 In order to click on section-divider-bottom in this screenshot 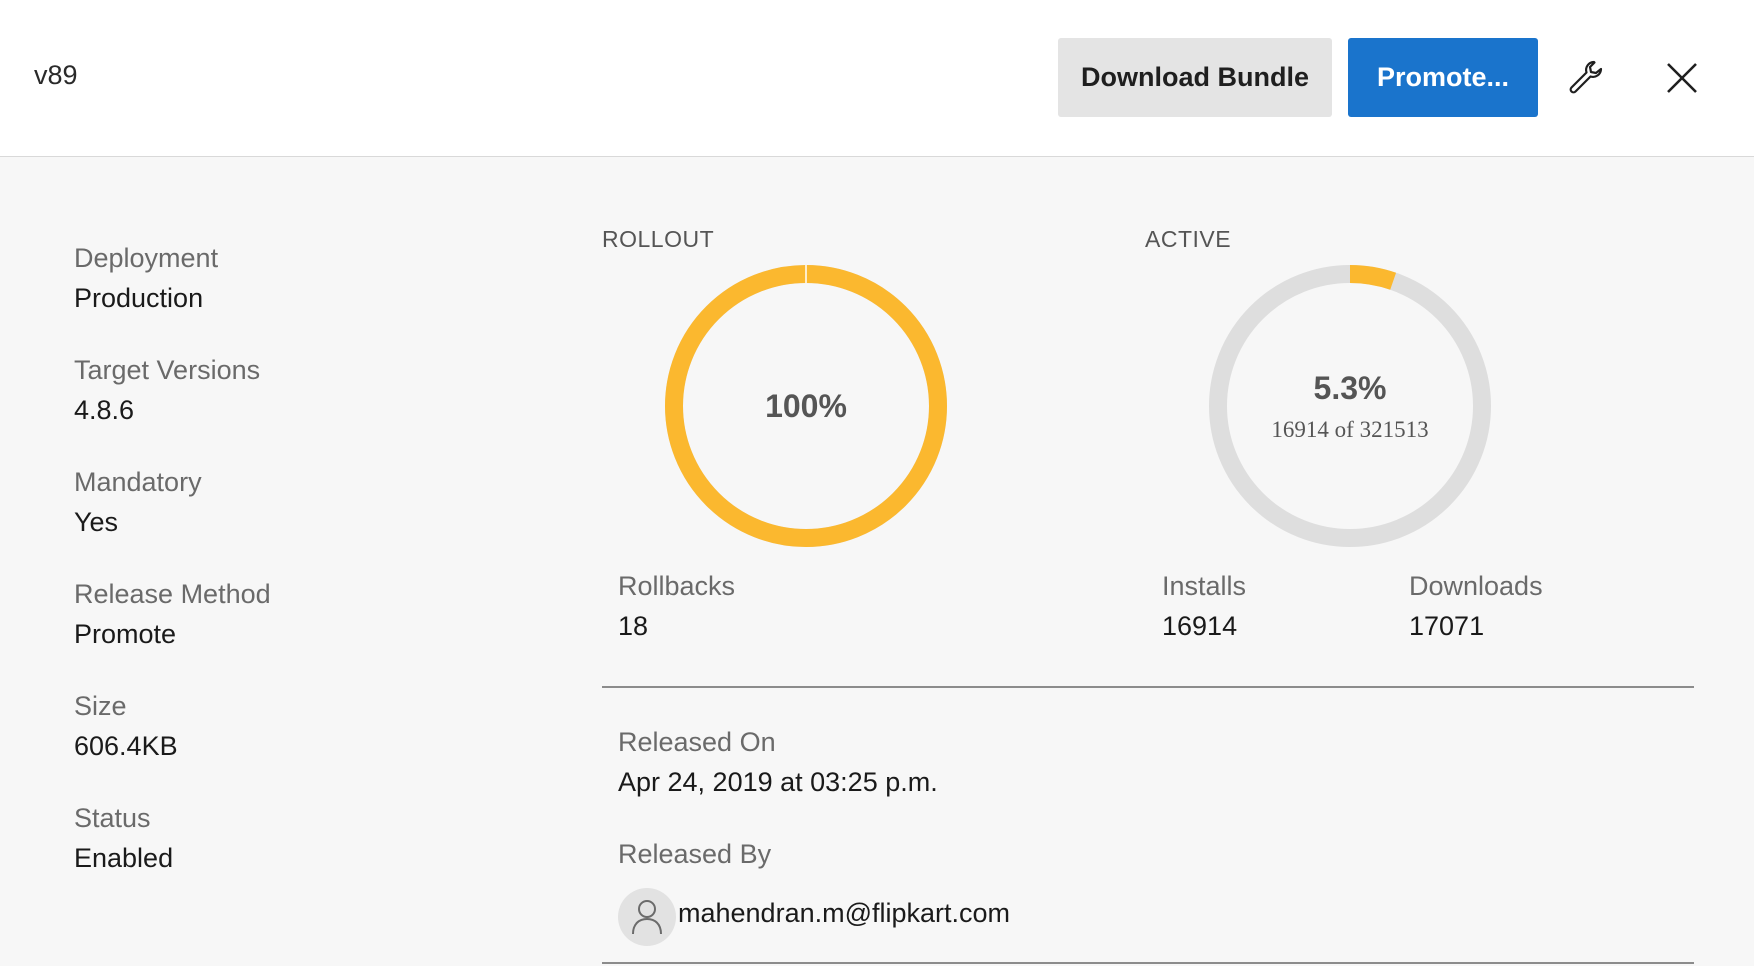, I will do `click(1148, 963)`.